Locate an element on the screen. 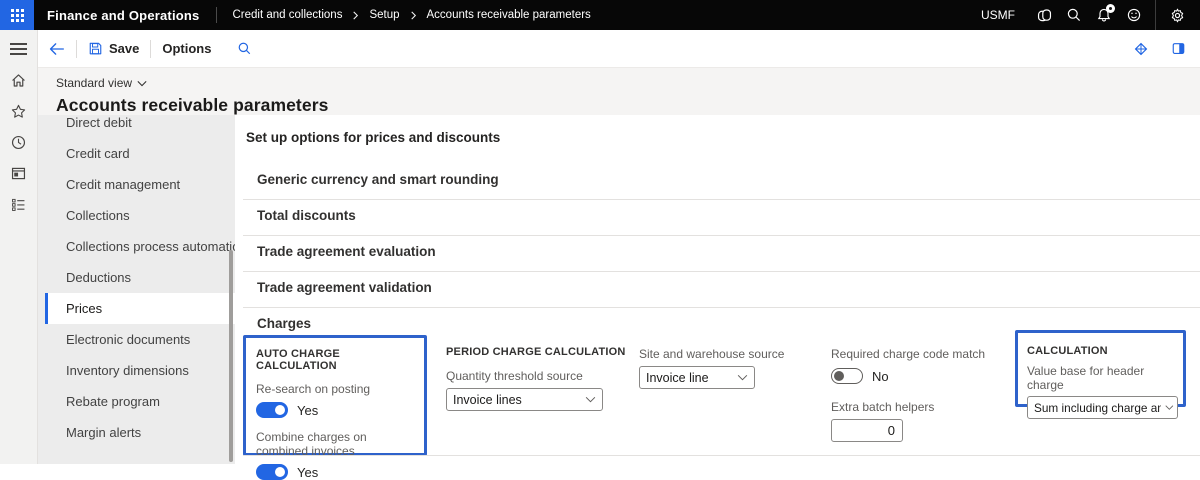  sidebar-item-rebate-program: Rebate program is located at coordinates (140, 401).